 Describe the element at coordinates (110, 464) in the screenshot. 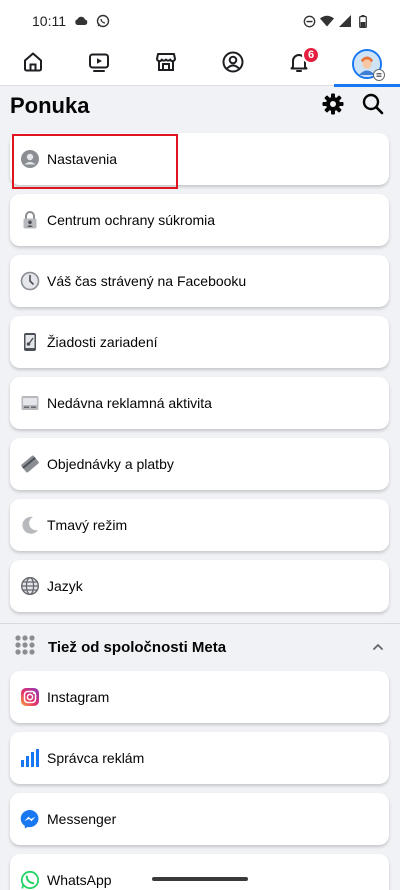

I see `menu-item-label: Objednávky a platby` at that location.